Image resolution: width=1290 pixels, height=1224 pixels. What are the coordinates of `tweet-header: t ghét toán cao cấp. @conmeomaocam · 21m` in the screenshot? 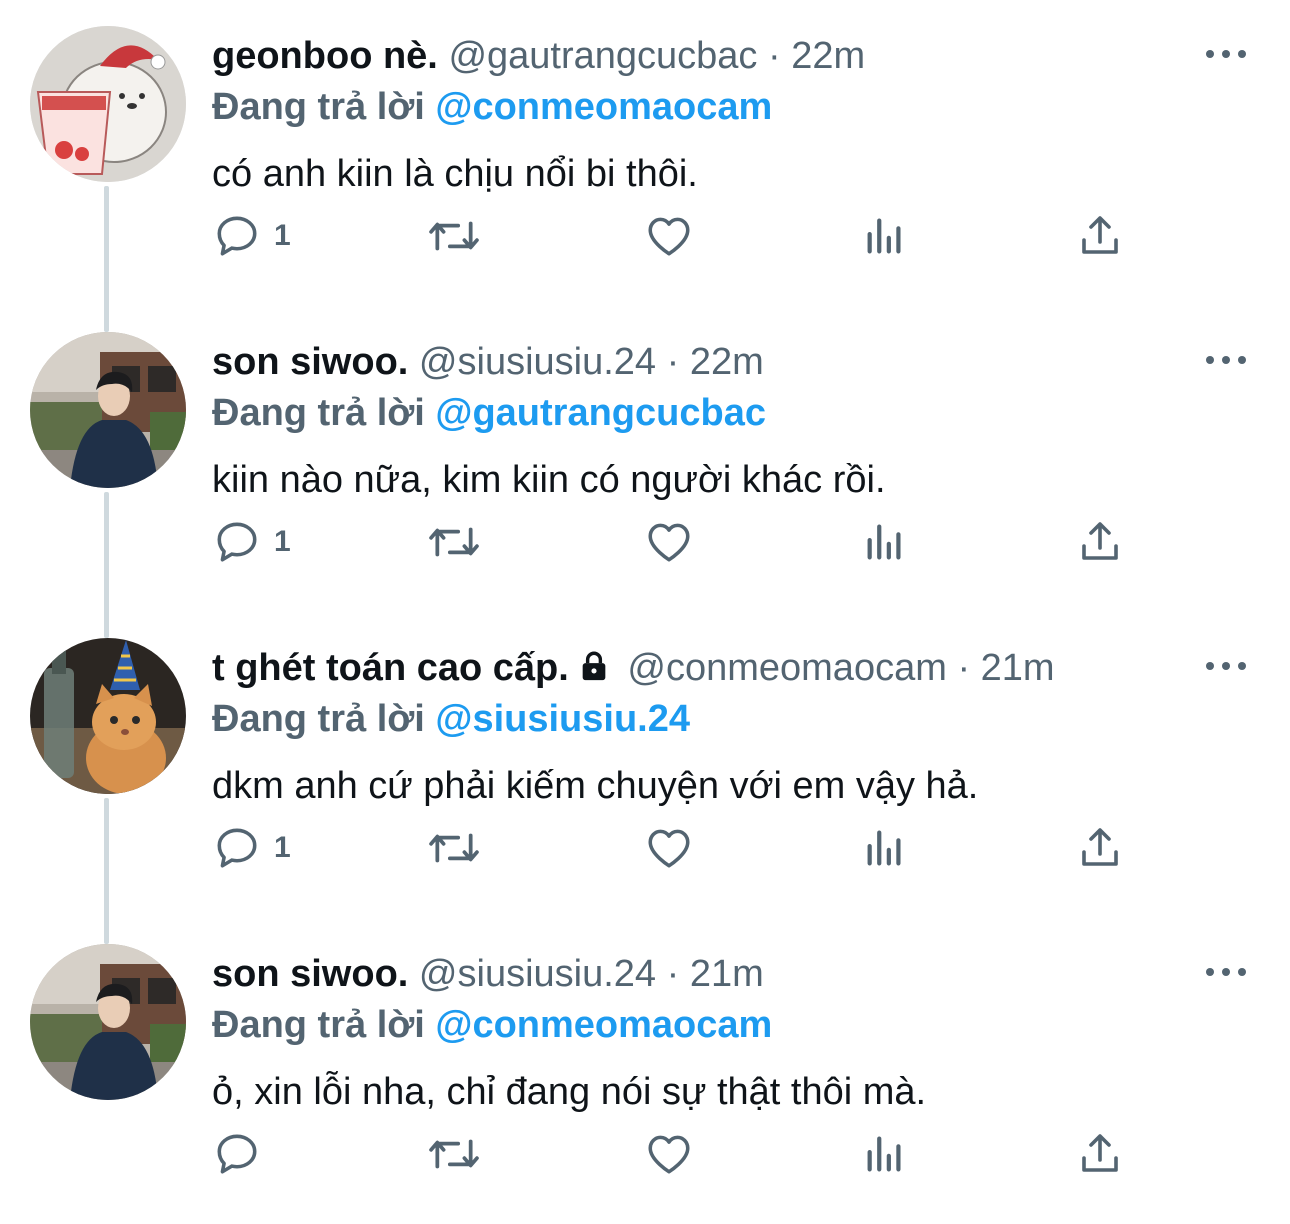 It's located at (633, 668).